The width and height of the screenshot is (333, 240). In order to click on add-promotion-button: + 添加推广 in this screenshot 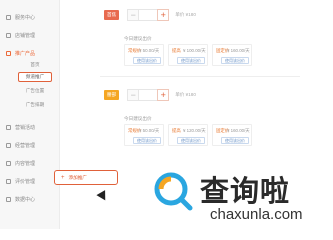, I will do `click(86, 177)`.